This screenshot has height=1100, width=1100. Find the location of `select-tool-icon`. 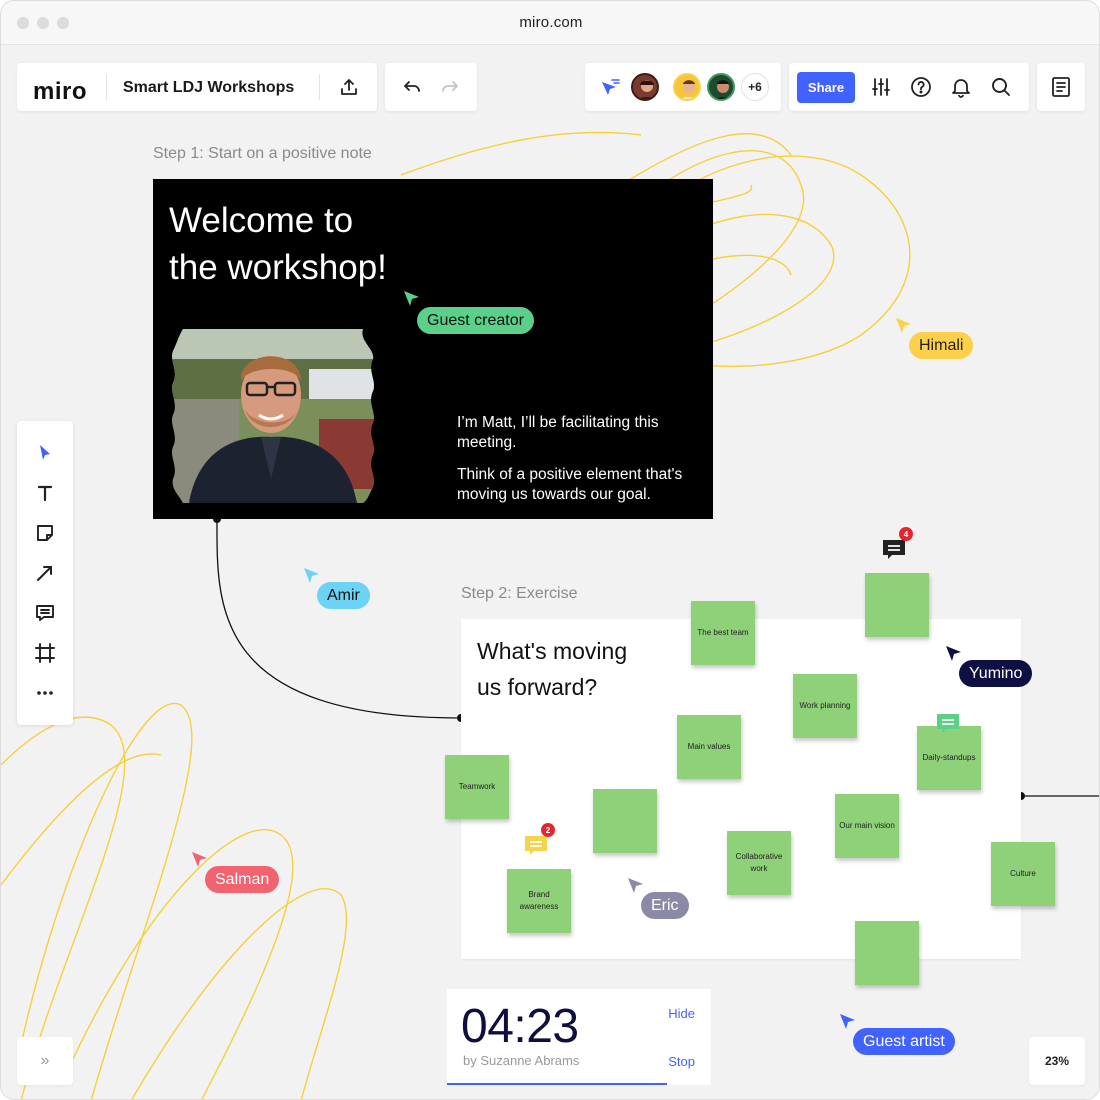

select-tool-icon is located at coordinates (45, 453).